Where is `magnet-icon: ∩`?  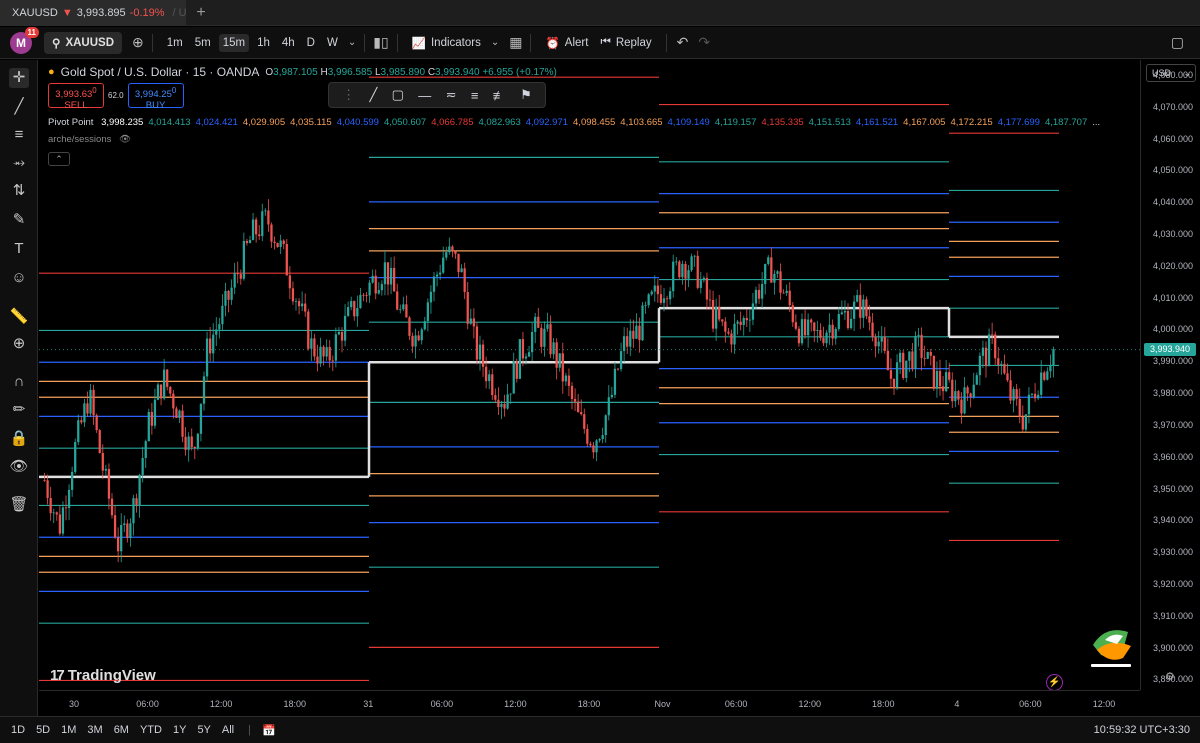 magnet-icon: ∩ is located at coordinates (19, 382).